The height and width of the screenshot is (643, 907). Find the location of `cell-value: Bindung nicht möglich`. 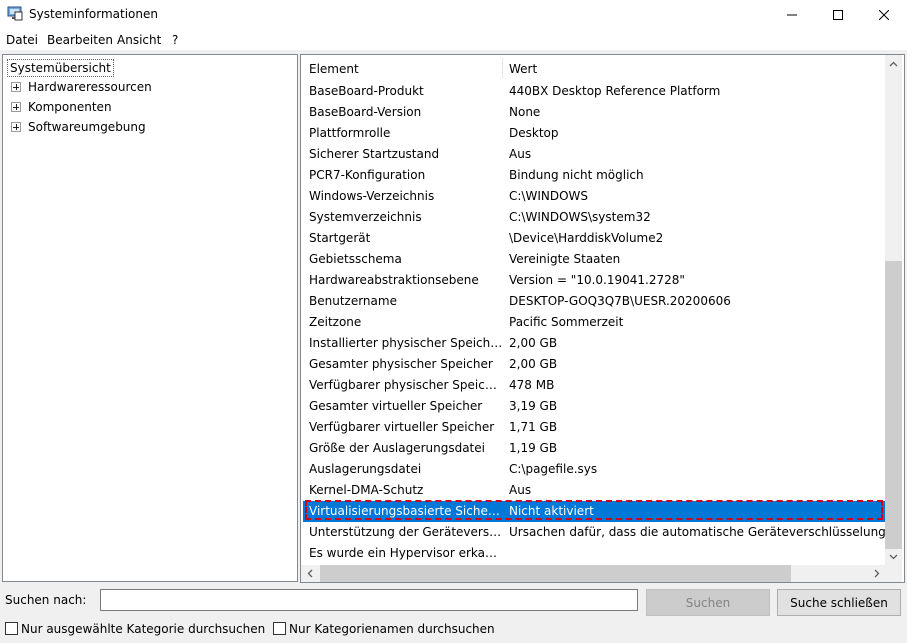

cell-value: Bindung nicht möglich is located at coordinates (576, 175).